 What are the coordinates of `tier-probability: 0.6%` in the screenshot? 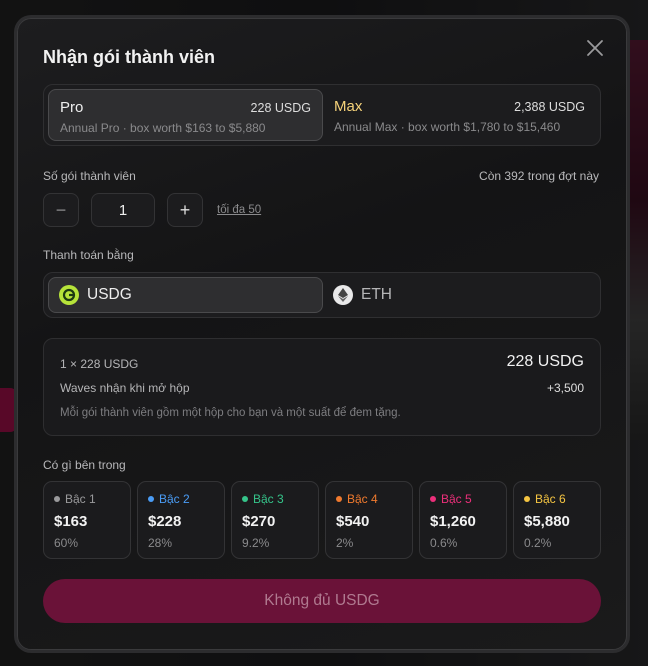 It's located at (444, 543).